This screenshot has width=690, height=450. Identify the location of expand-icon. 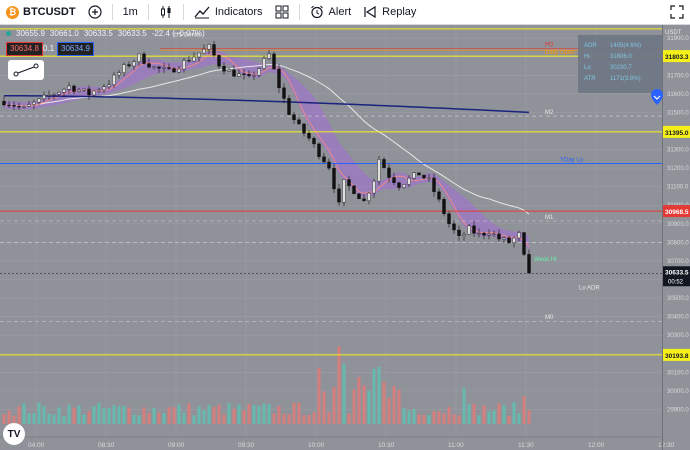
(677, 12).